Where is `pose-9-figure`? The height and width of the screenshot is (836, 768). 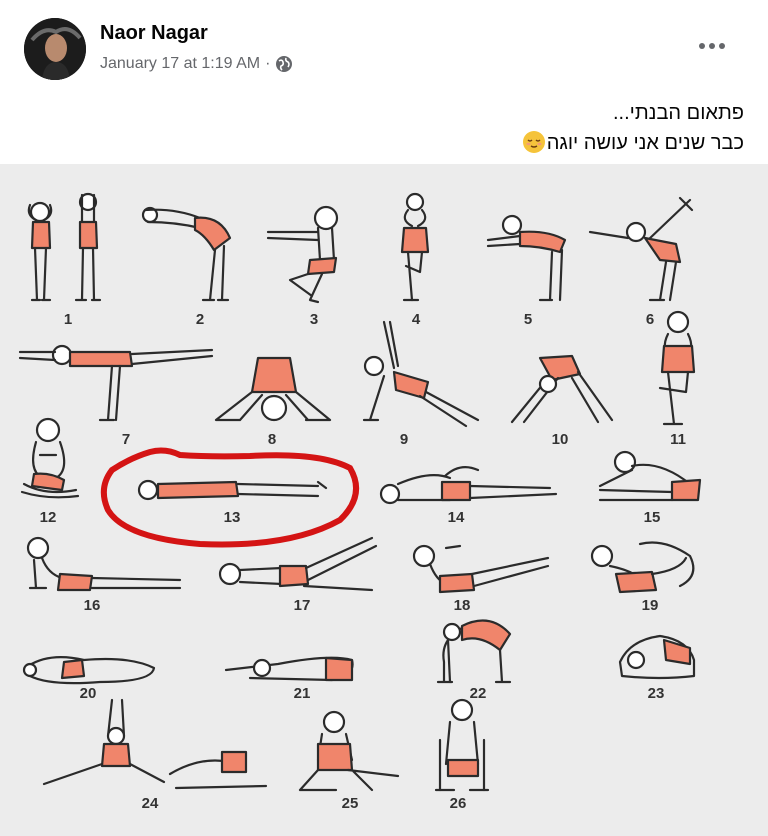 pose-9-figure is located at coordinates (421, 374).